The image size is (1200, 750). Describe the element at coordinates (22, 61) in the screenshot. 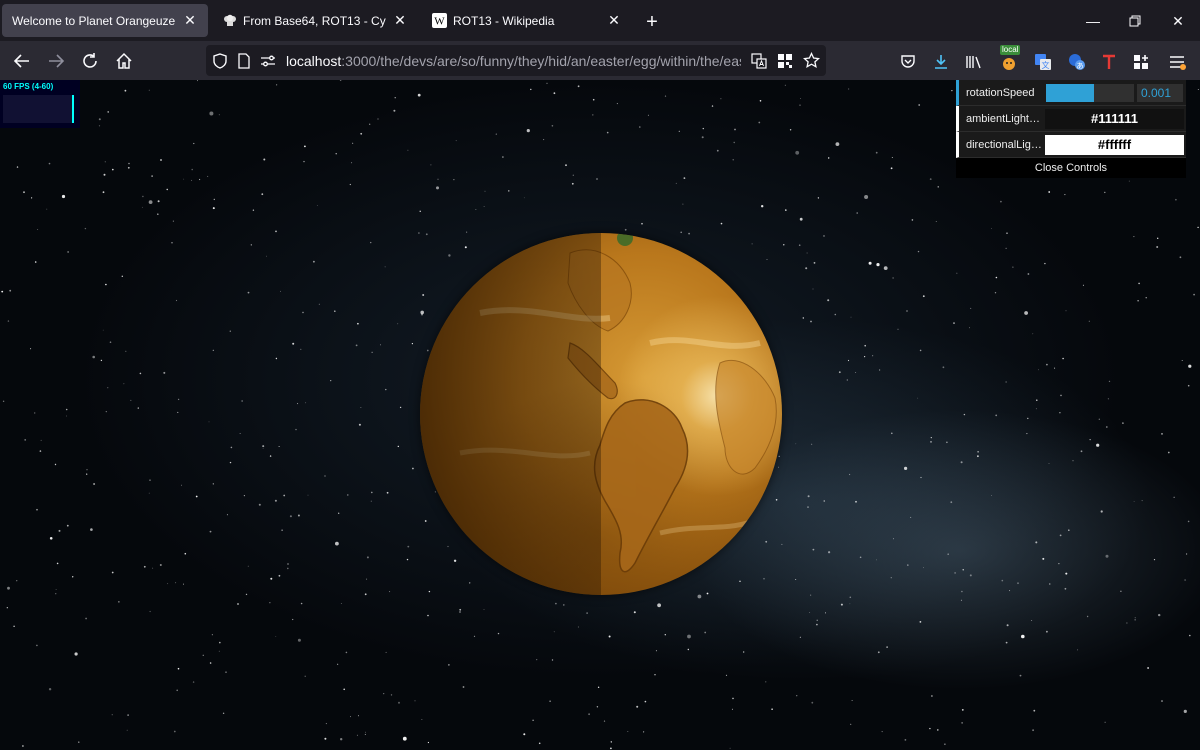

I see `back-button` at that location.